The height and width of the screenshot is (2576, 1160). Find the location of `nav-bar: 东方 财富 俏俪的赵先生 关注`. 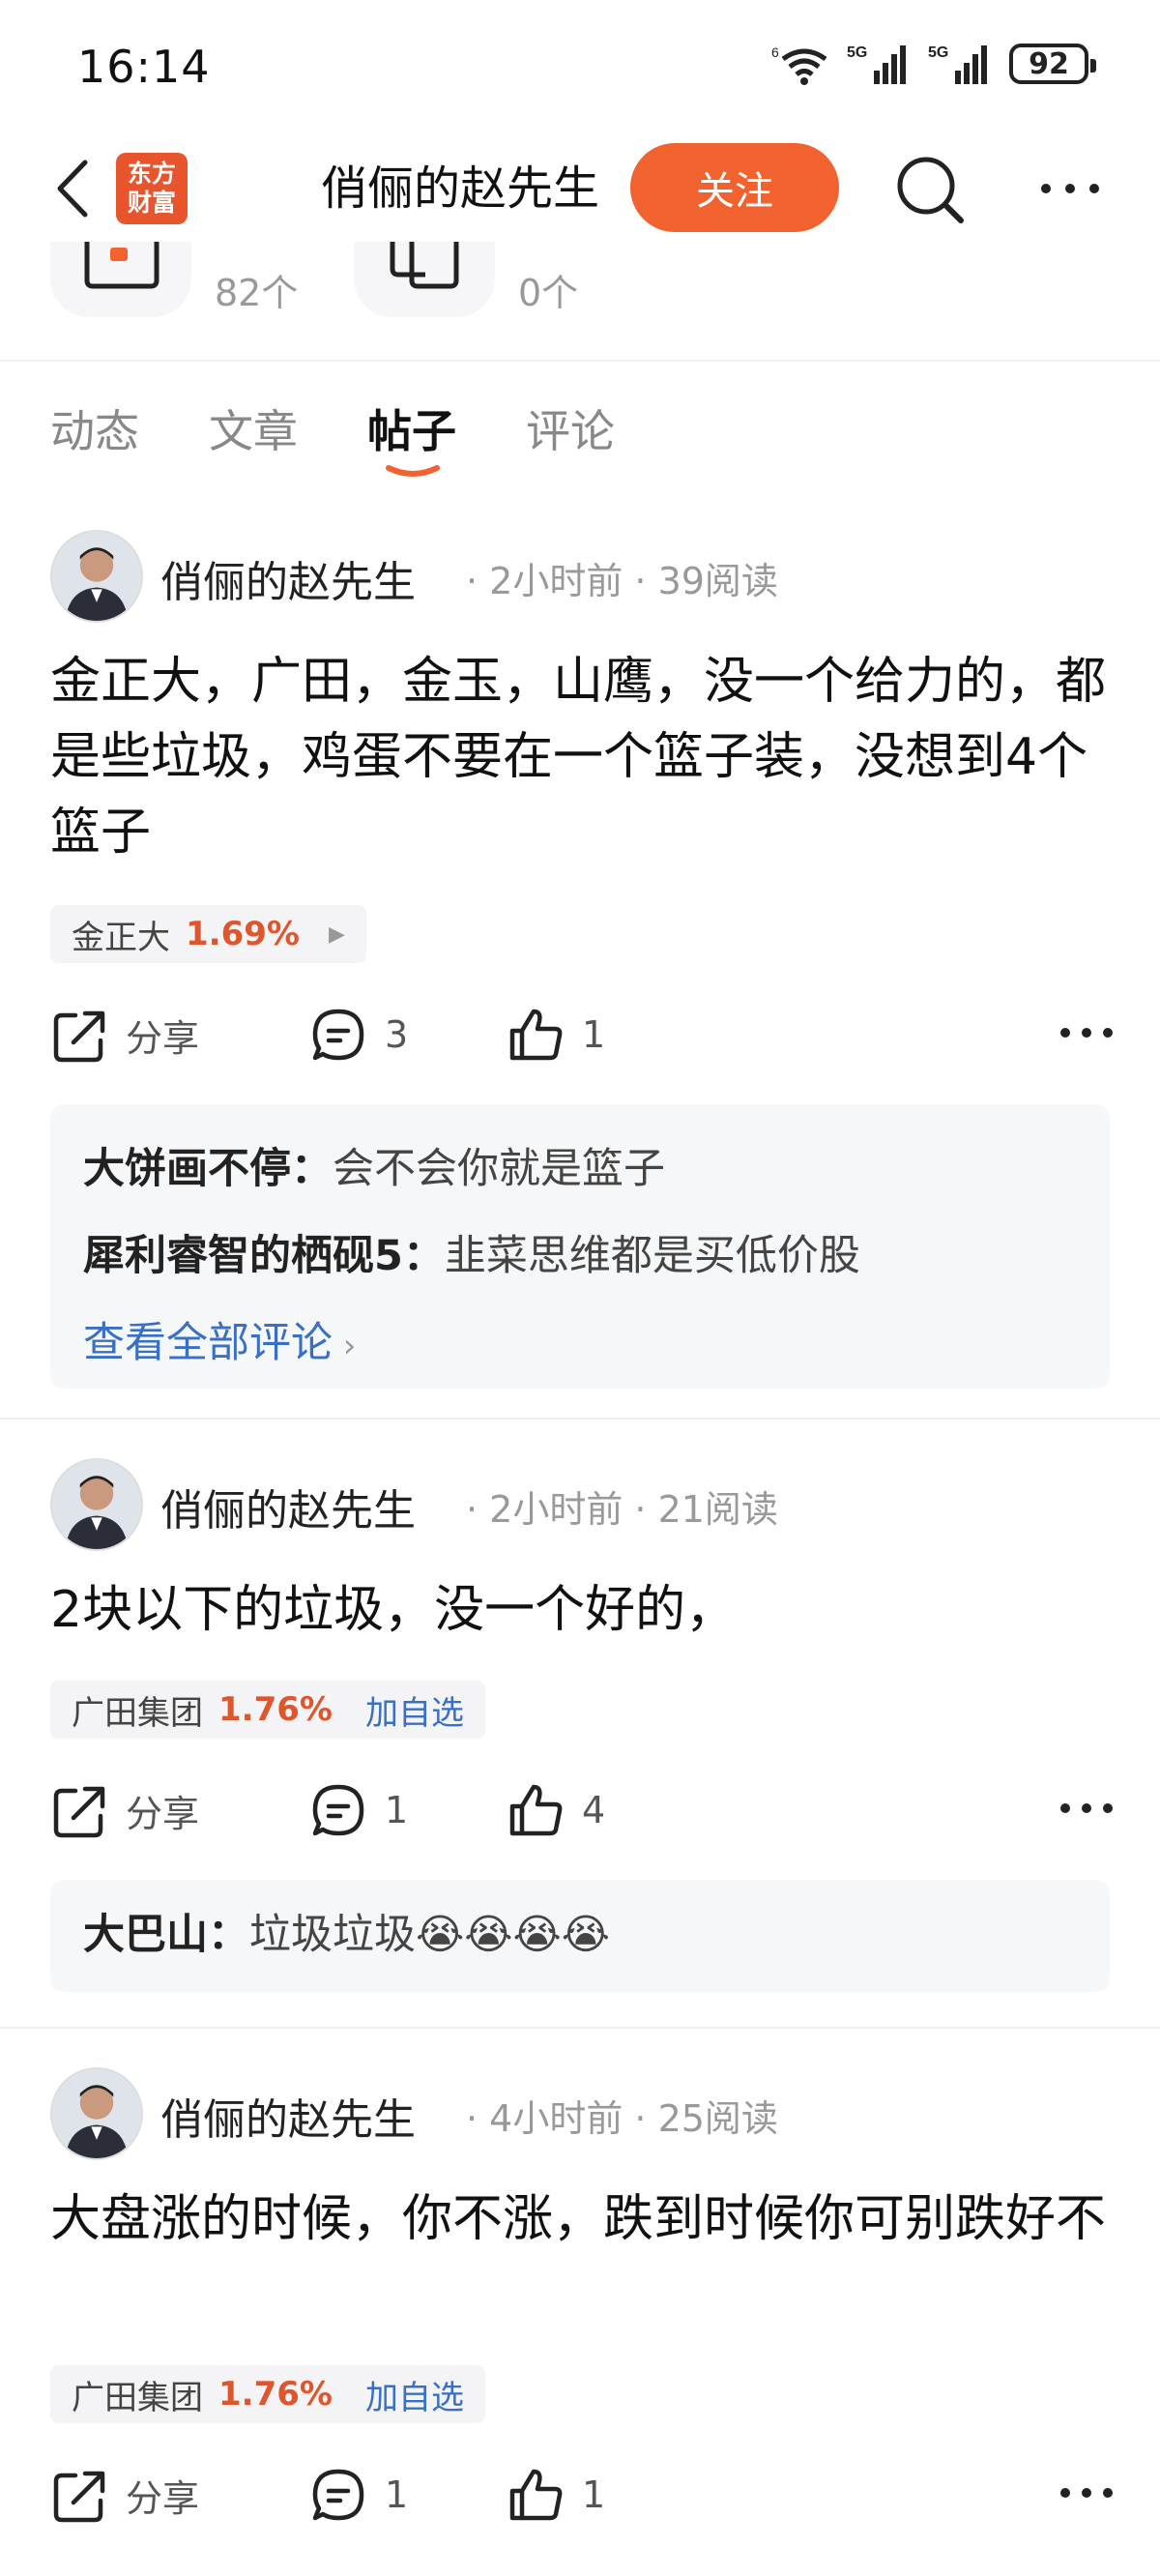

nav-bar: 东方 财富 俏俪的赵先生 关注 is located at coordinates (580, 188).